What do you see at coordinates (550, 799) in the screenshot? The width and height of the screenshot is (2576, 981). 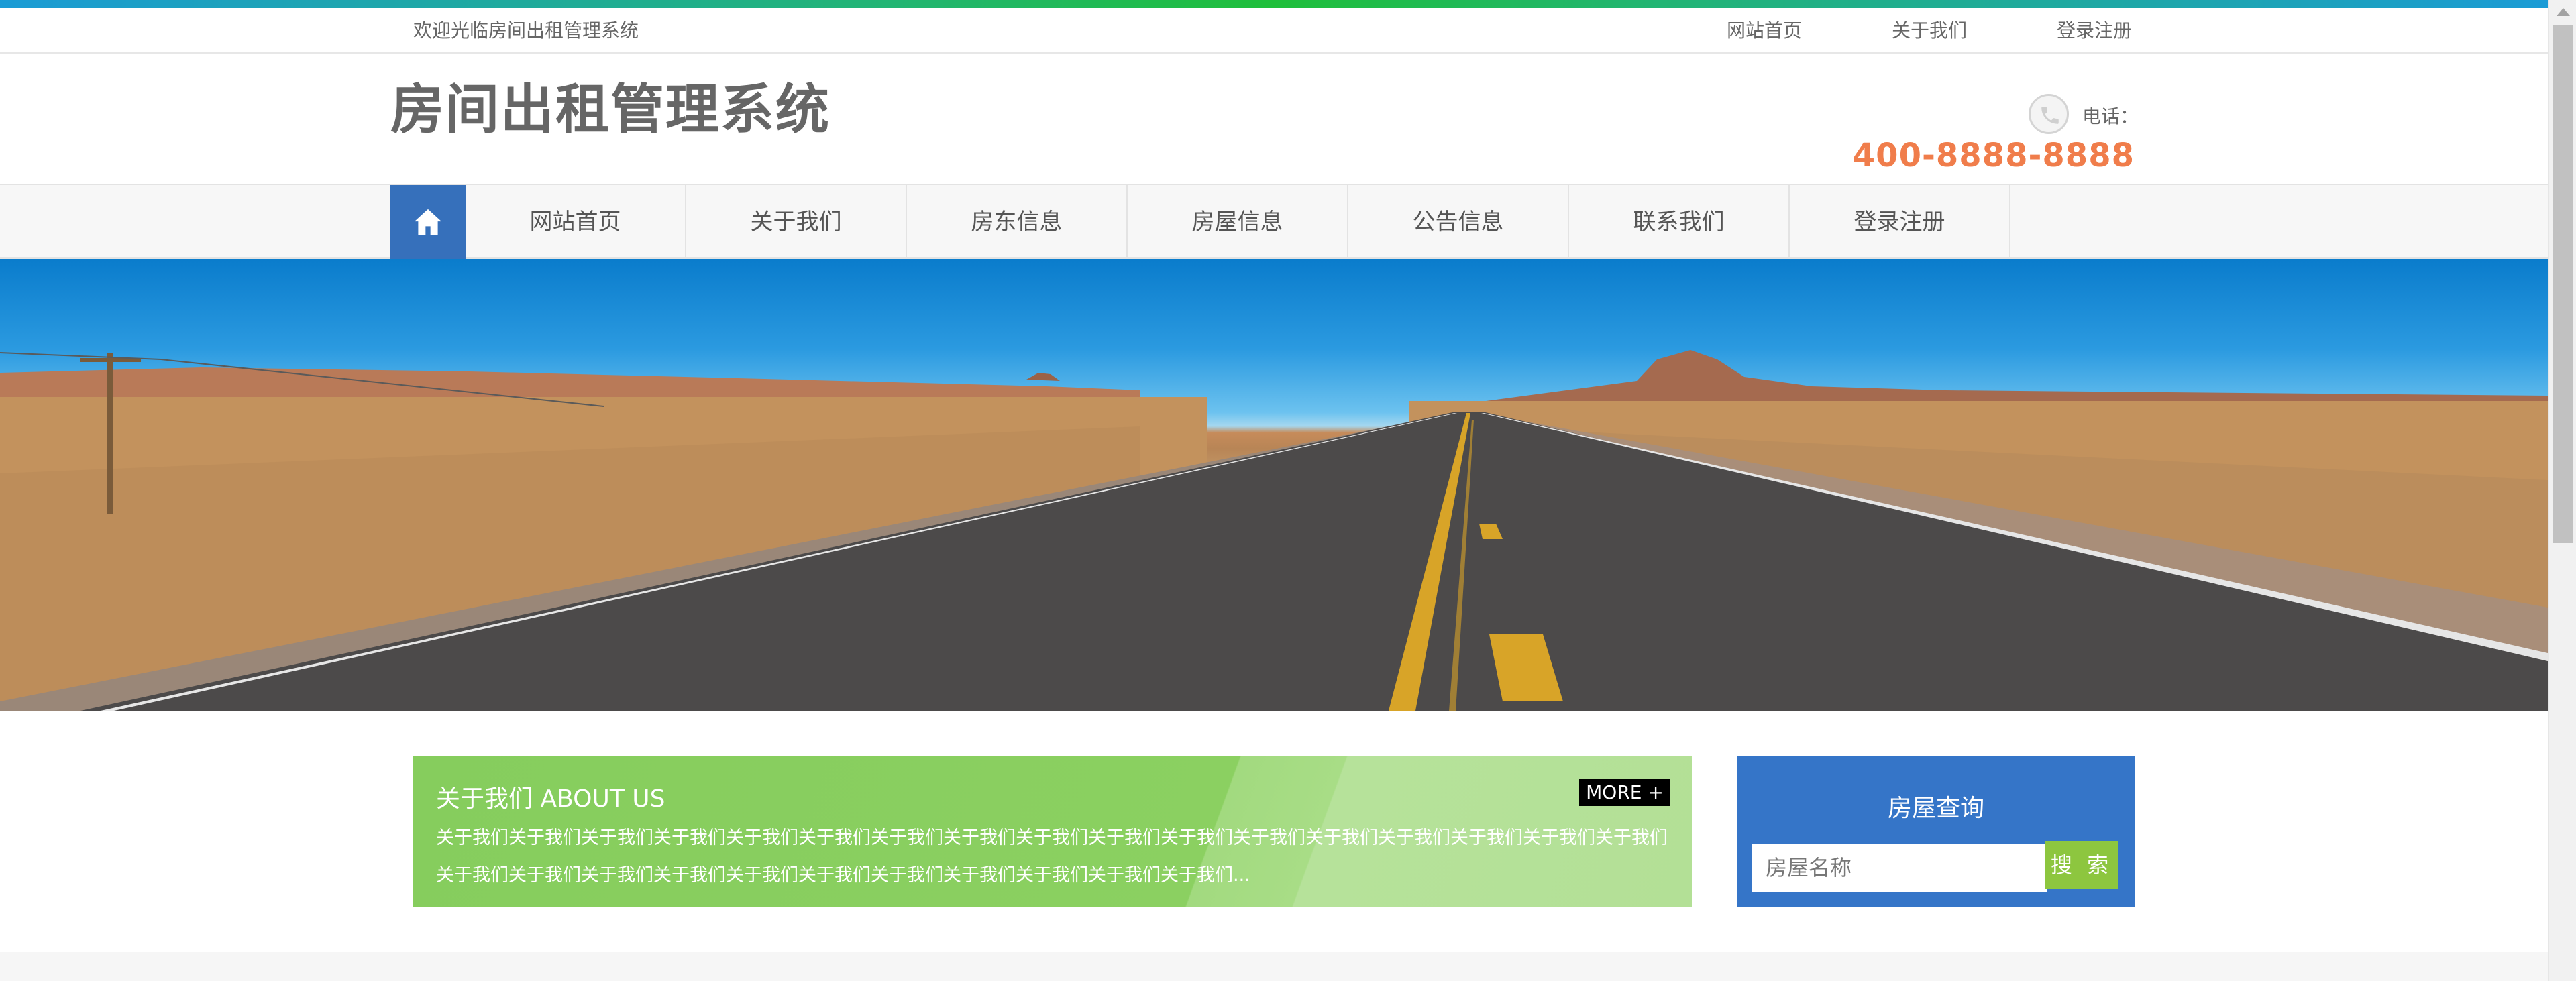 I see `about-title: 关于我们 ABOUT US` at bounding box center [550, 799].